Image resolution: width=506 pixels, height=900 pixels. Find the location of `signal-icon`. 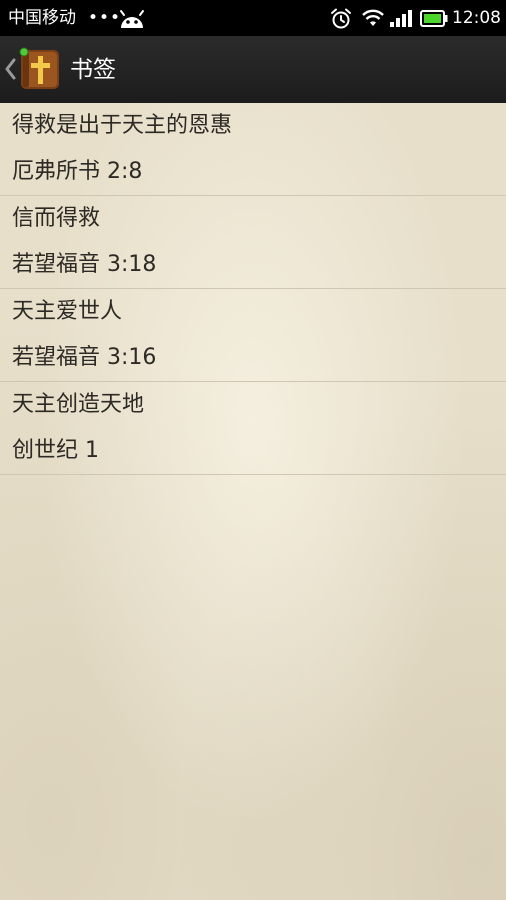

signal-icon is located at coordinates (401, 20).